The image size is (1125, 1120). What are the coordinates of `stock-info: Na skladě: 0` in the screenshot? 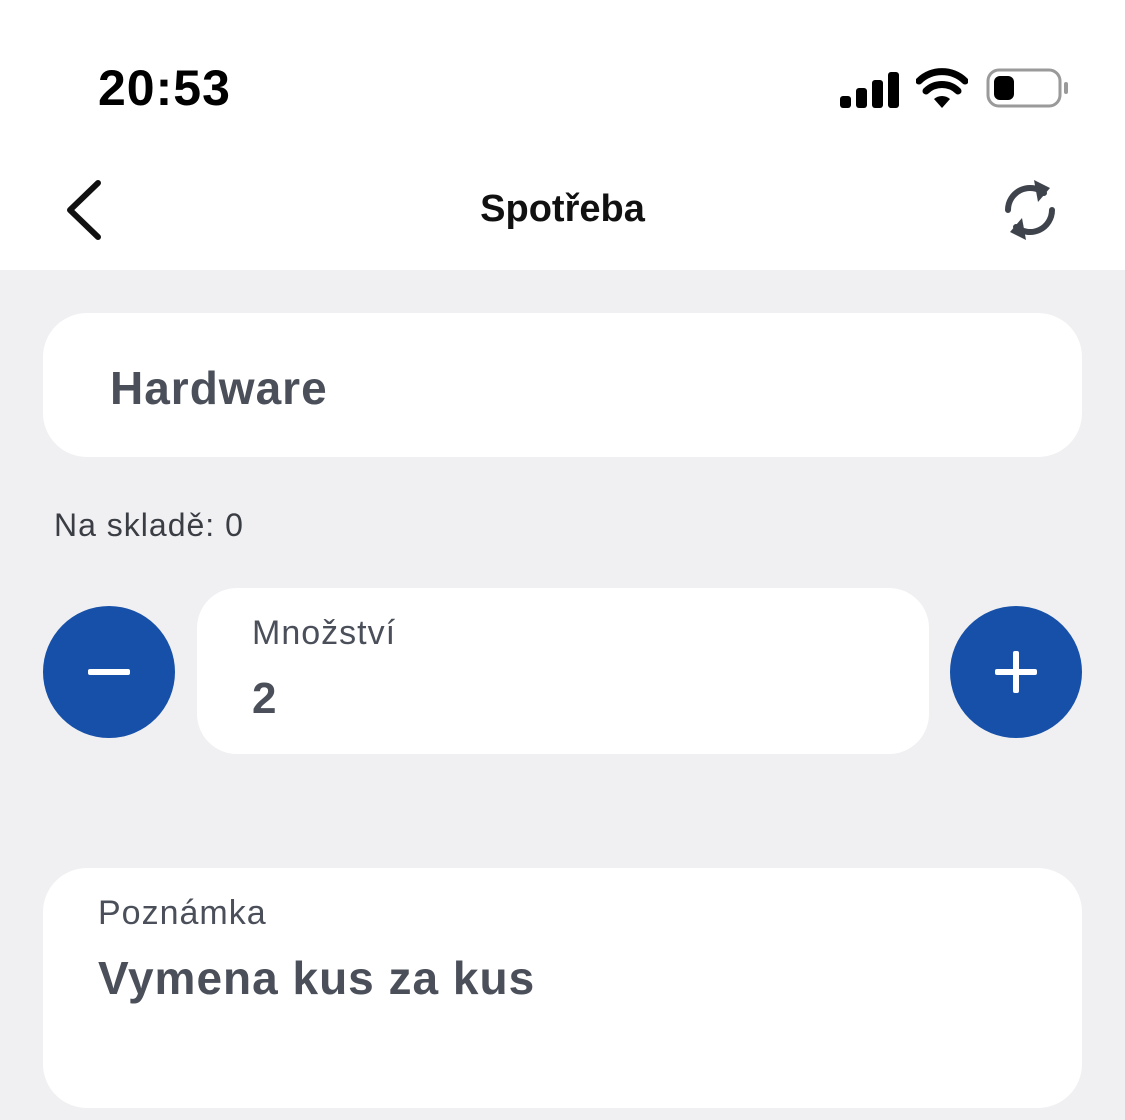 It's located at (149, 525).